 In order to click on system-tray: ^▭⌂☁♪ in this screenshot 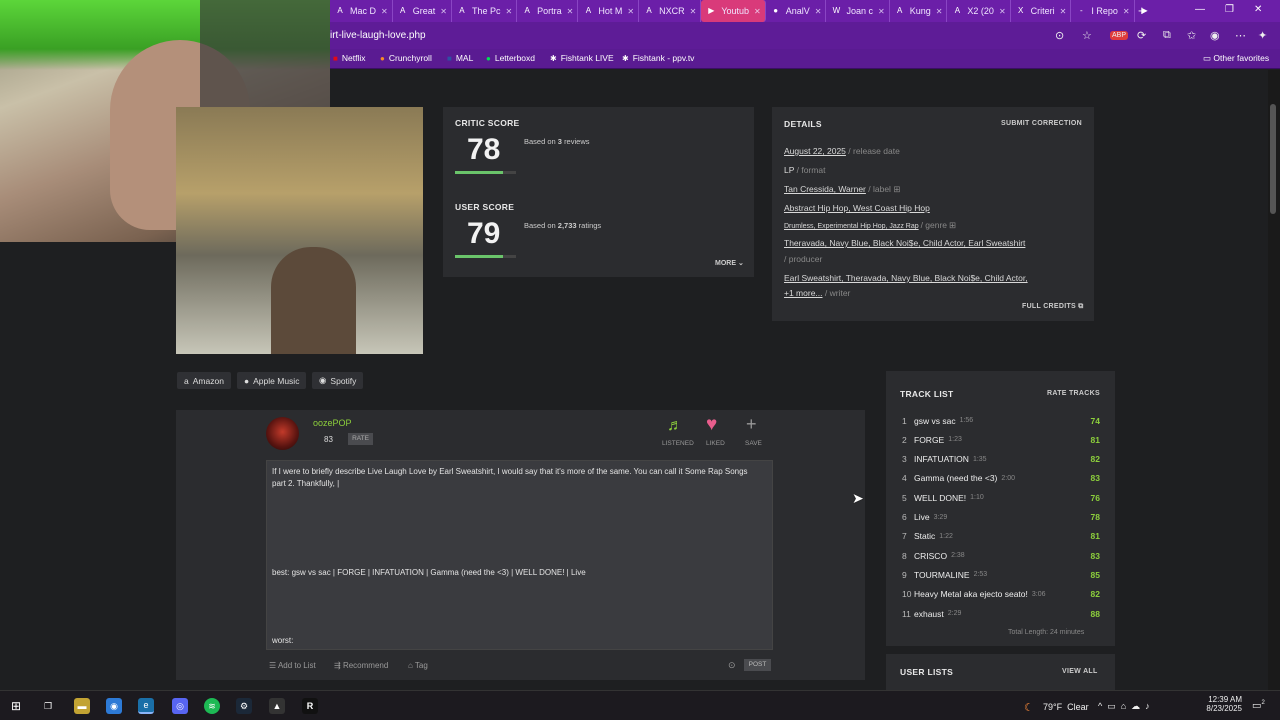, I will do `click(1126, 706)`.